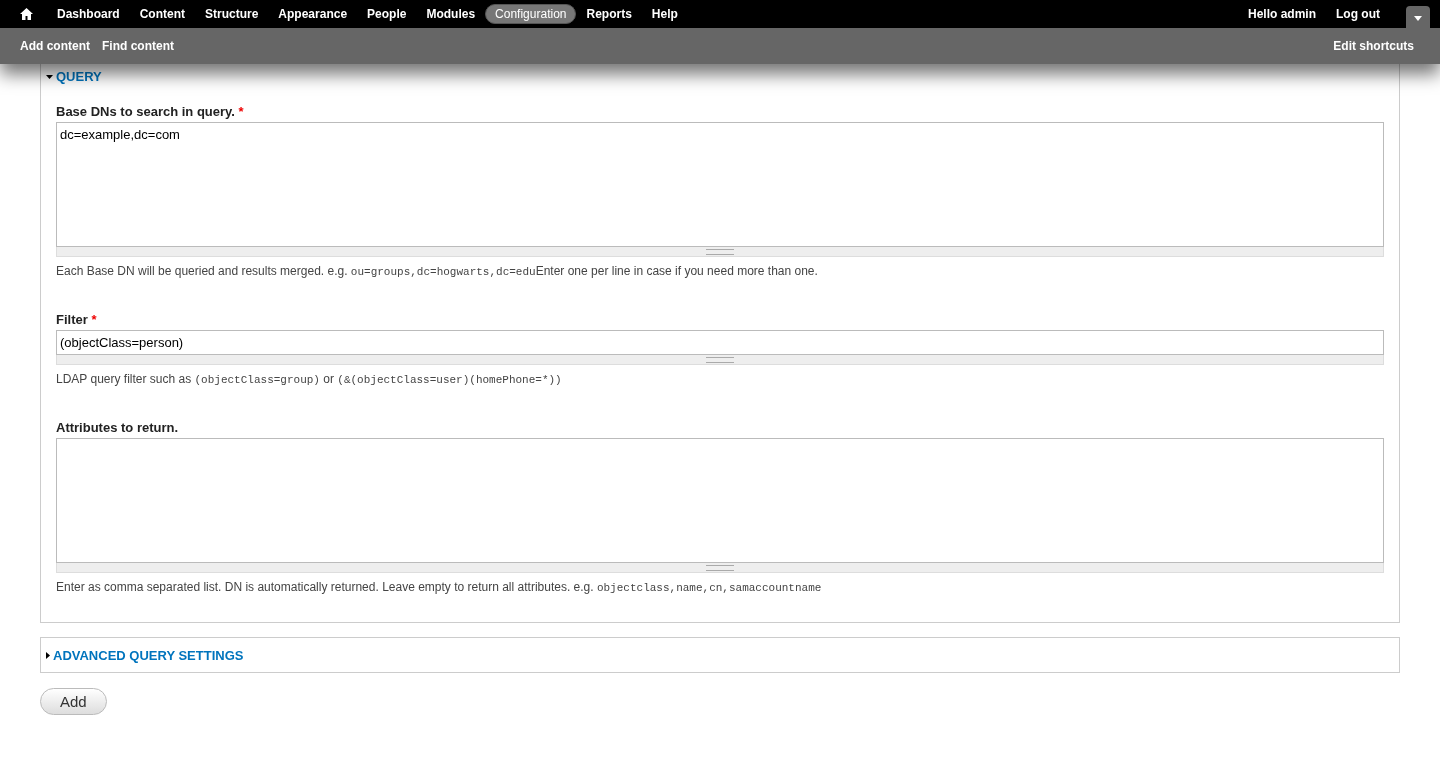 Image resolution: width=1440 pixels, height=774 pixels. What do you see at coordinates (609, 14) in the screenshot?
I see `menu-item: Reports` at bounding box center [609, 14].